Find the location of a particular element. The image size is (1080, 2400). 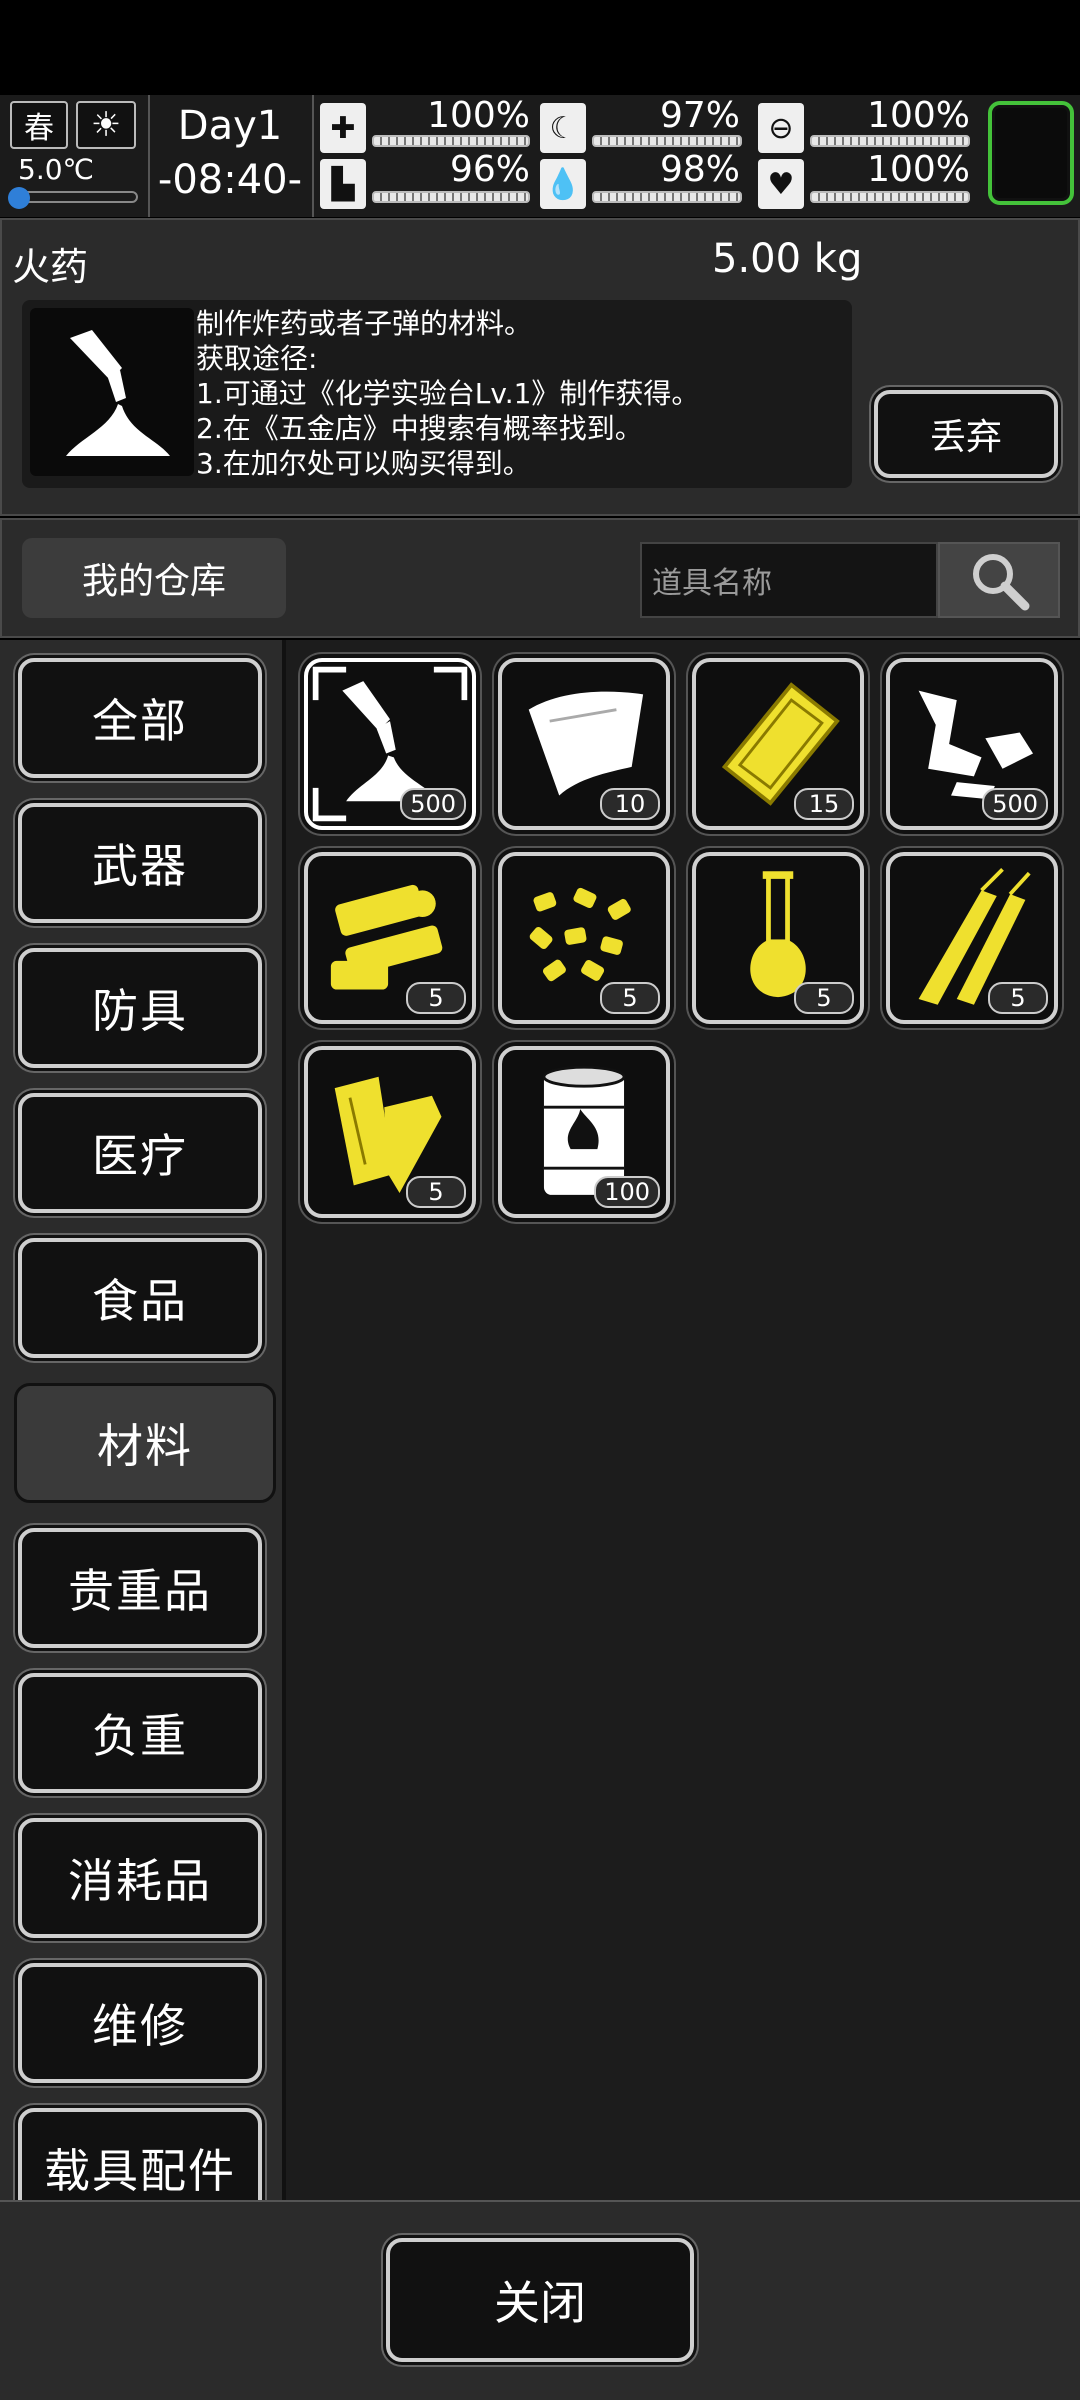

item-slot-flask: 5 is located at coordinates (778, 938).